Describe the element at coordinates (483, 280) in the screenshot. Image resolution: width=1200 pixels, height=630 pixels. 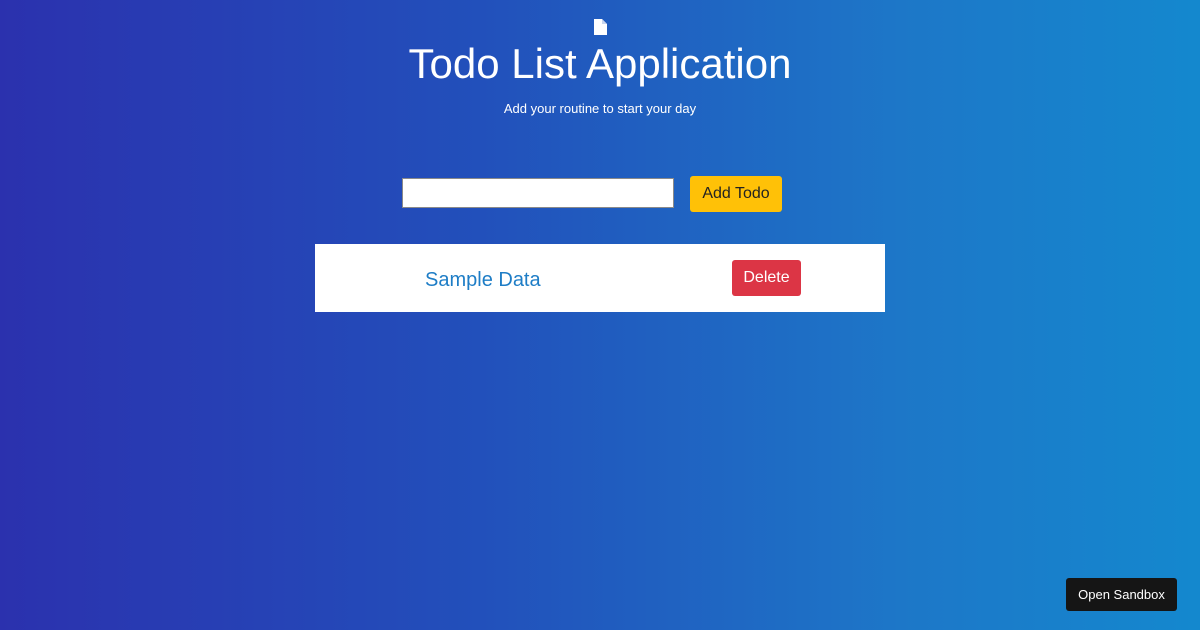
I see `todo-item-text: Sample Data` at that location.